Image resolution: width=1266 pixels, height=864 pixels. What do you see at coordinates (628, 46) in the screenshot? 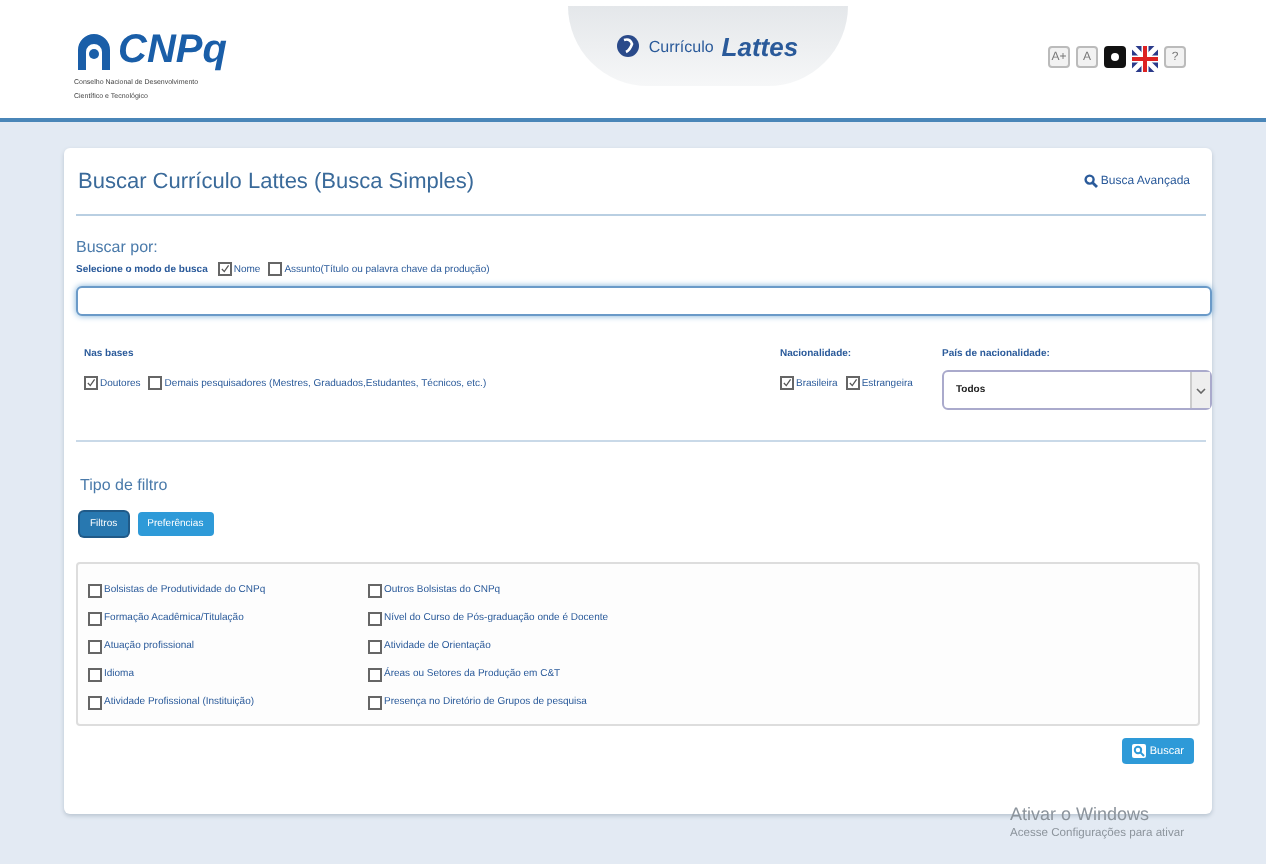
I see `globe-icon` at bounding box center [628, 46].